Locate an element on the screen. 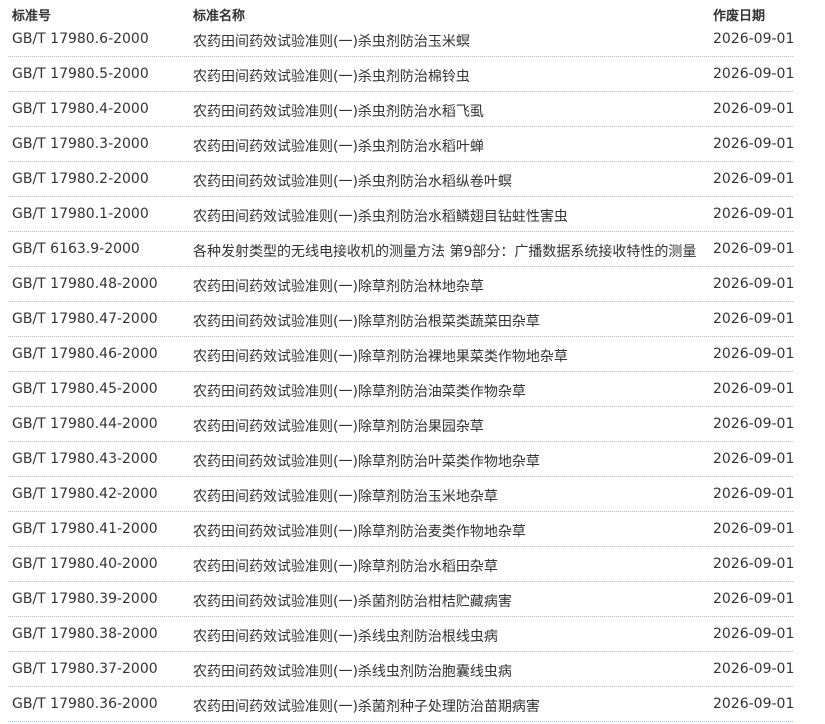 This screenshot has width=825, height=724. standard-name: 农药田间药效试验准则(一)杀虫剂防治水稻飞虱 is located at coordinates (338, 111).